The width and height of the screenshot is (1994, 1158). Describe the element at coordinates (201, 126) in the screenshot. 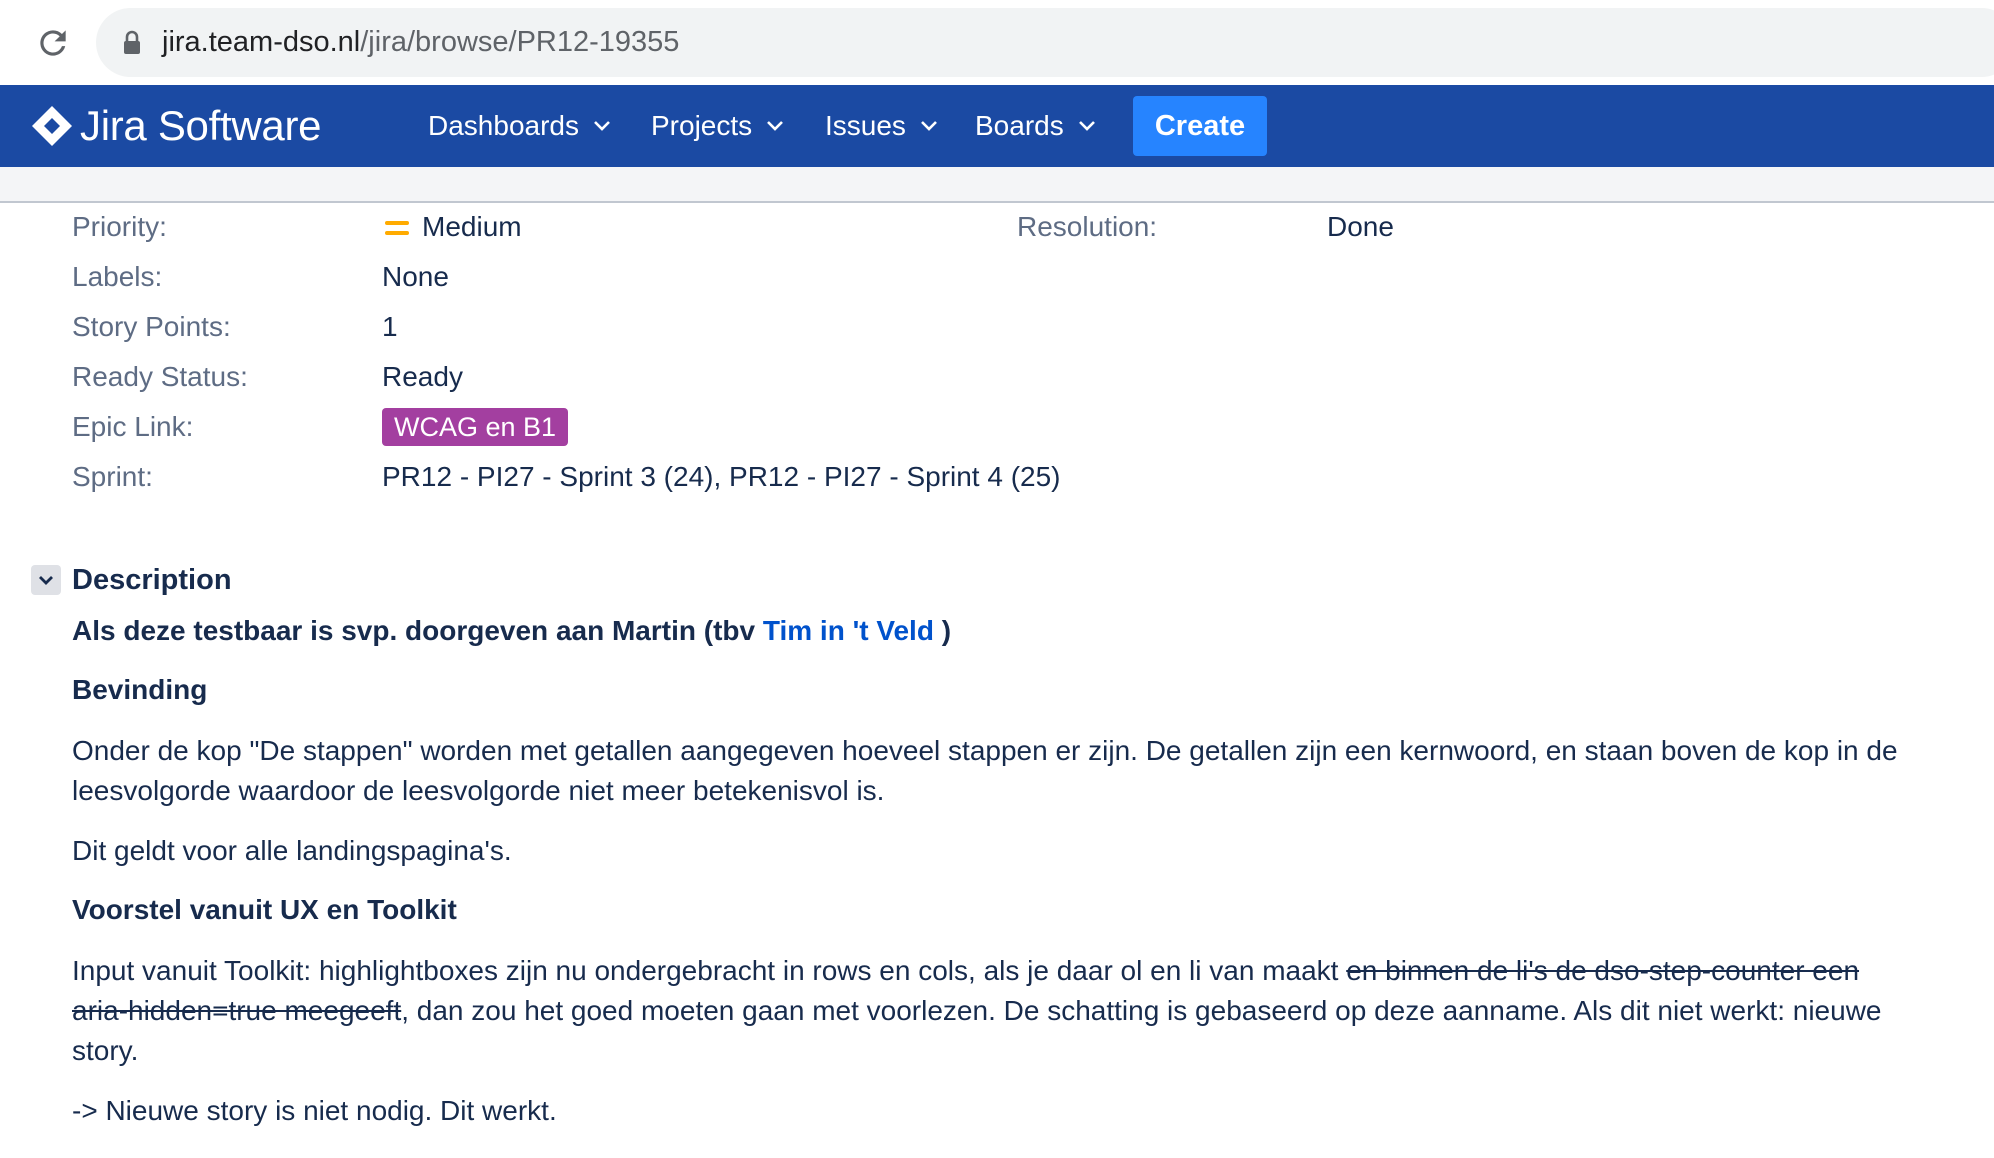

I see `app-title: Jira Software` at that location.